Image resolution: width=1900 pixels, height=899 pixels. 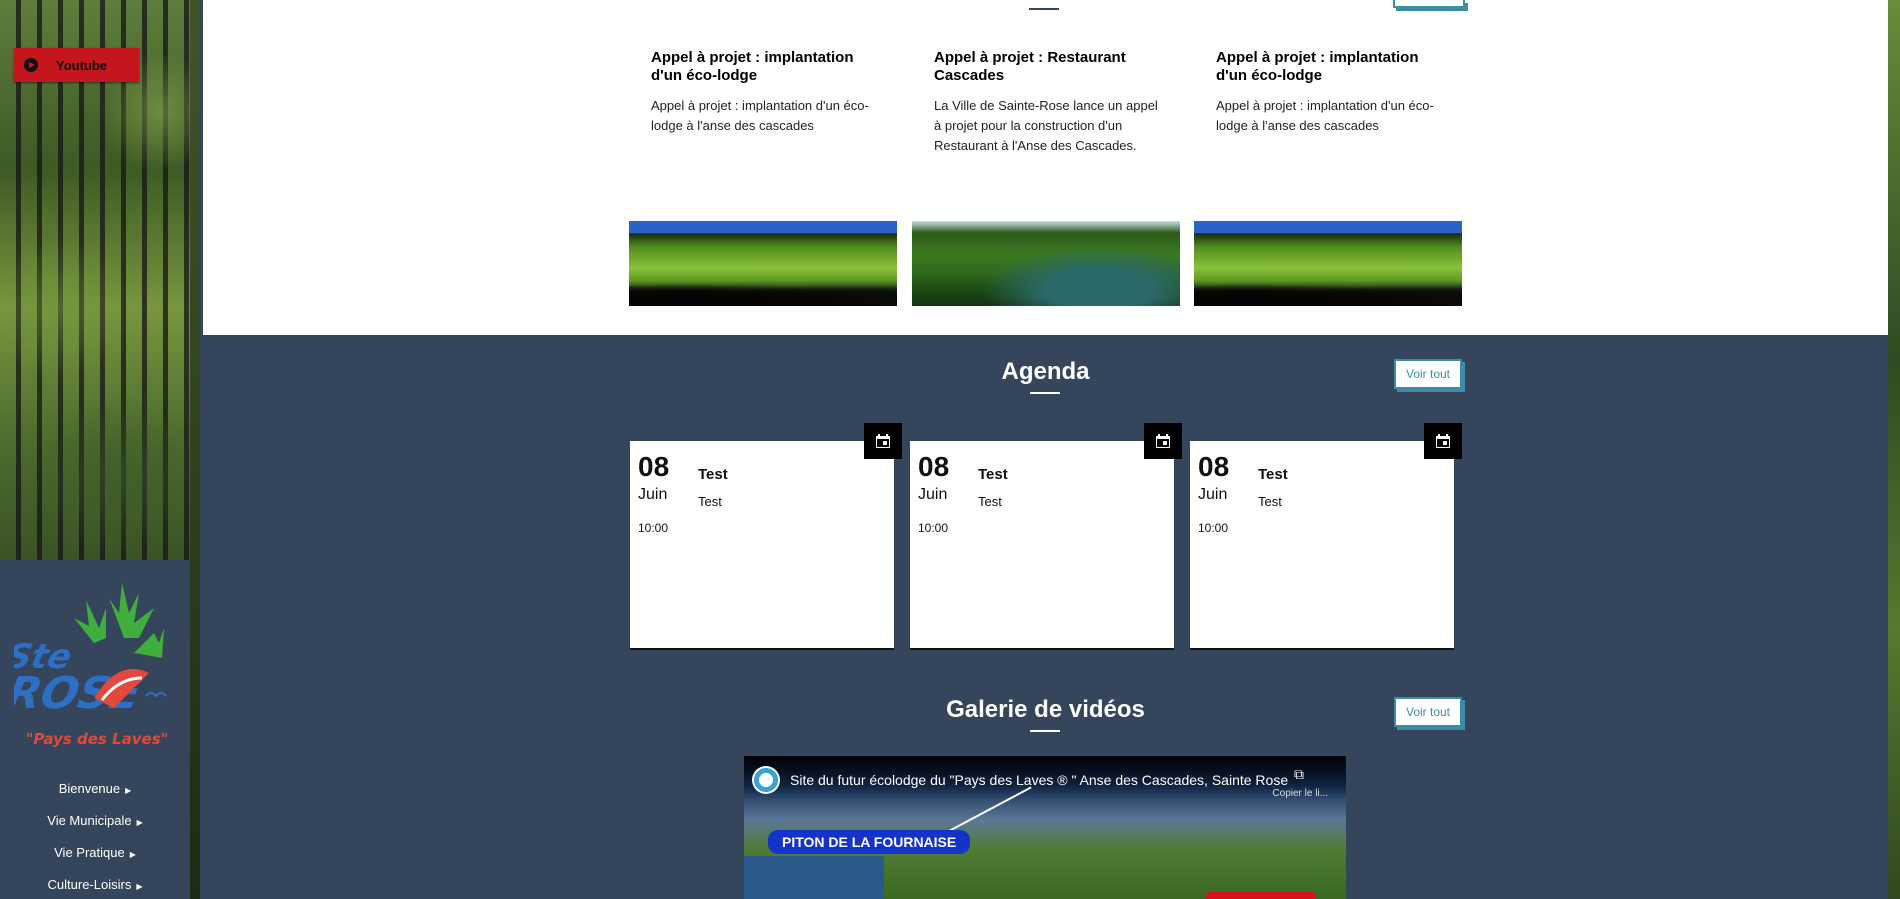 I want to click on nav-item-label: Bienvenue, so click(x=89, y=788).